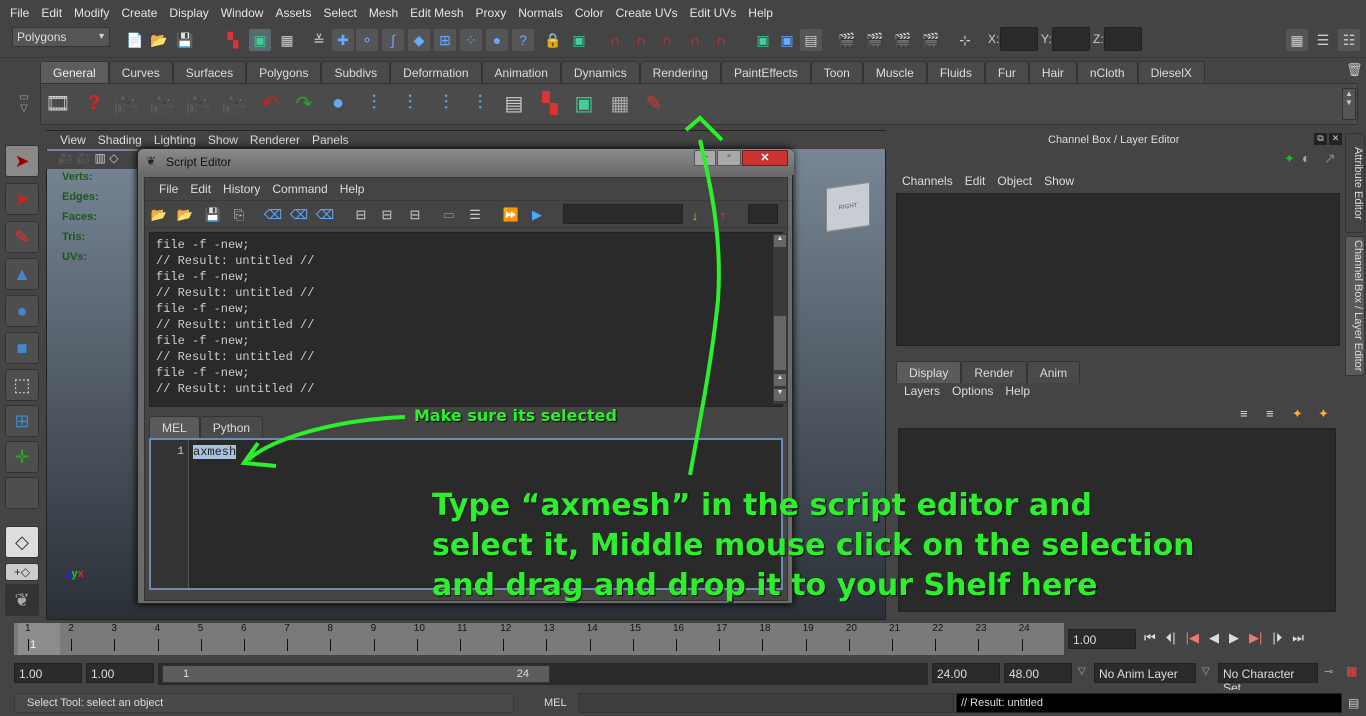  Describe the element at coordinates (620, 103) in the screenshot. I see `select-by-component-icon: ▦` at that location.